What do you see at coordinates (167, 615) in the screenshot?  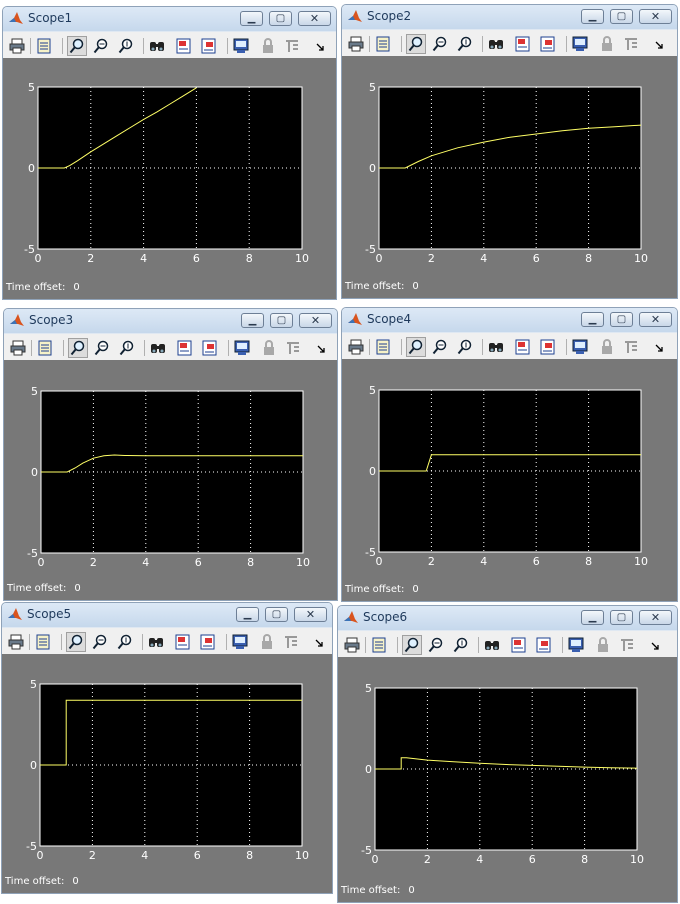 I see `title-bar: Scope5 ▁ ▢ ✕` at bounding box center [167, 615].